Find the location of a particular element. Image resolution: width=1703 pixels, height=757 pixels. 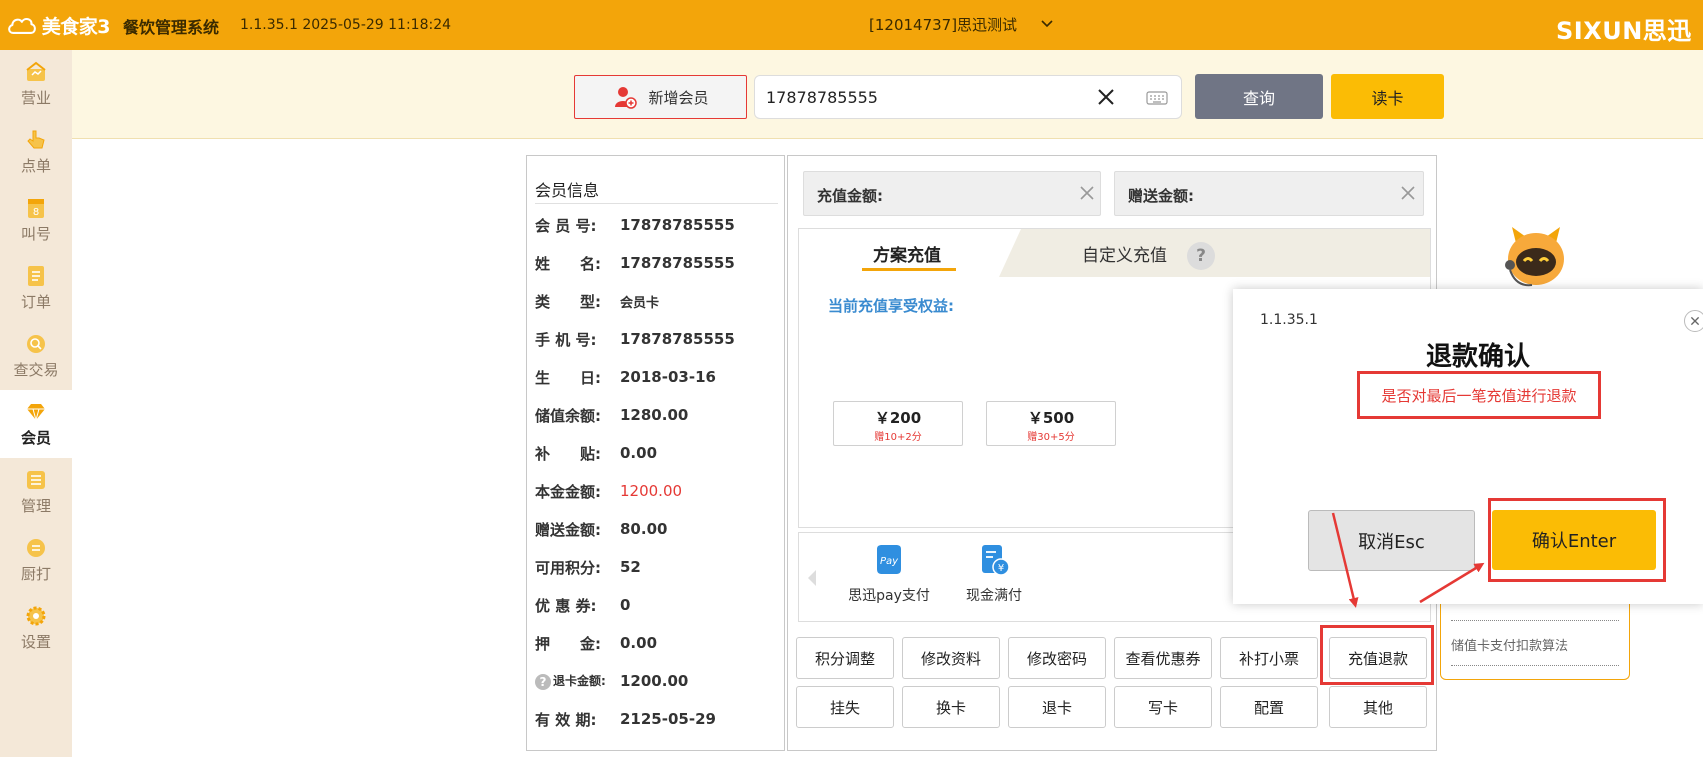

sidebar-item-label: 叫号 is located at coordinates (35, 234).